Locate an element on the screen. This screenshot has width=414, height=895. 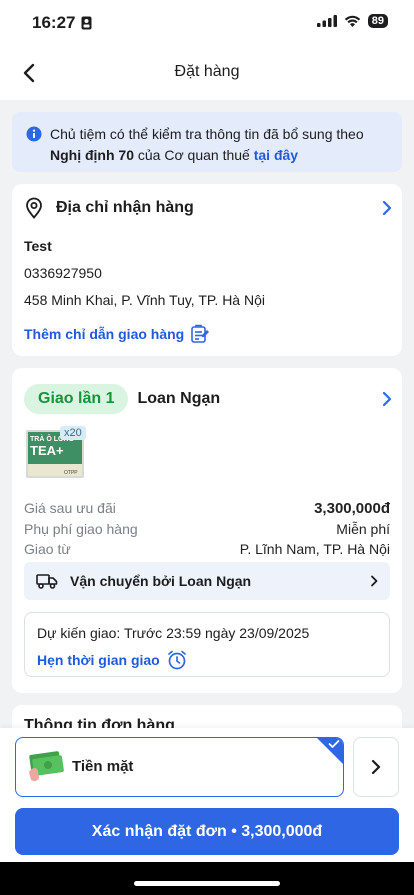
schedule-delivery-label: Hẹn thời gian giao is located at coordinates (98, 660).